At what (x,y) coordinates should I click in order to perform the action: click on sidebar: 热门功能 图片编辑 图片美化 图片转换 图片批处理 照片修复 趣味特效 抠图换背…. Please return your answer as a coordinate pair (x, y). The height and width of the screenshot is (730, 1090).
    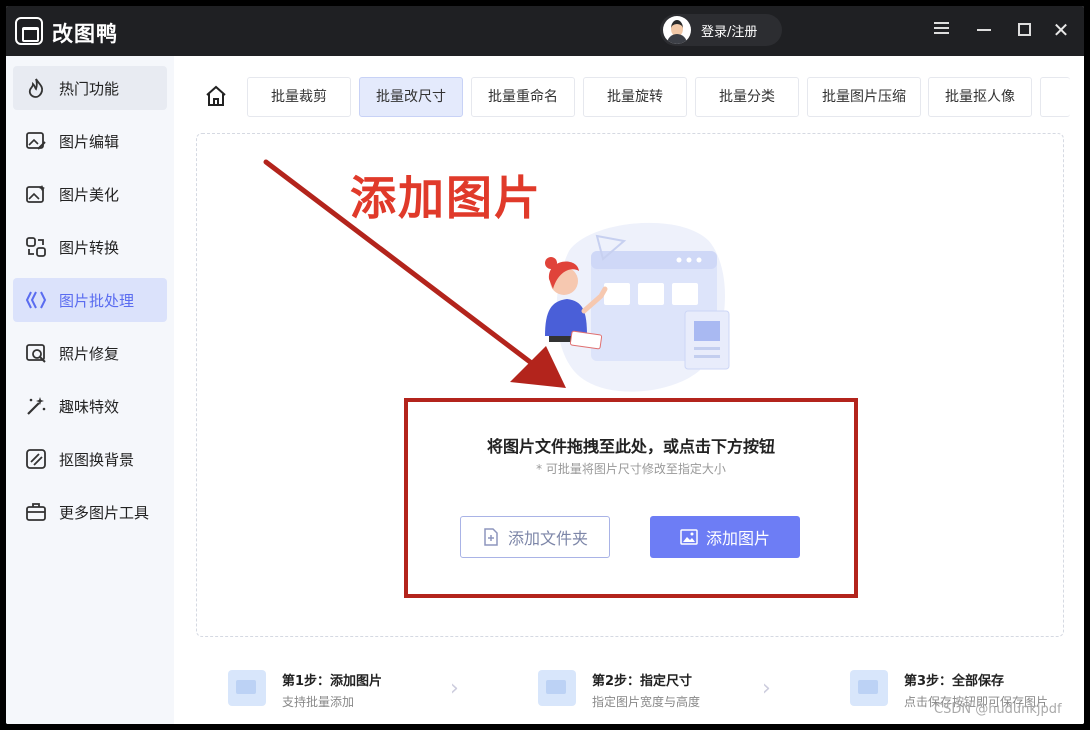
    Looking at the image, I should click on (90, 390).